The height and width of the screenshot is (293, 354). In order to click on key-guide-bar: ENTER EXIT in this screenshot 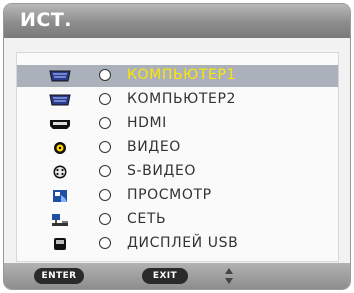, I will do `click(177, 276)`.